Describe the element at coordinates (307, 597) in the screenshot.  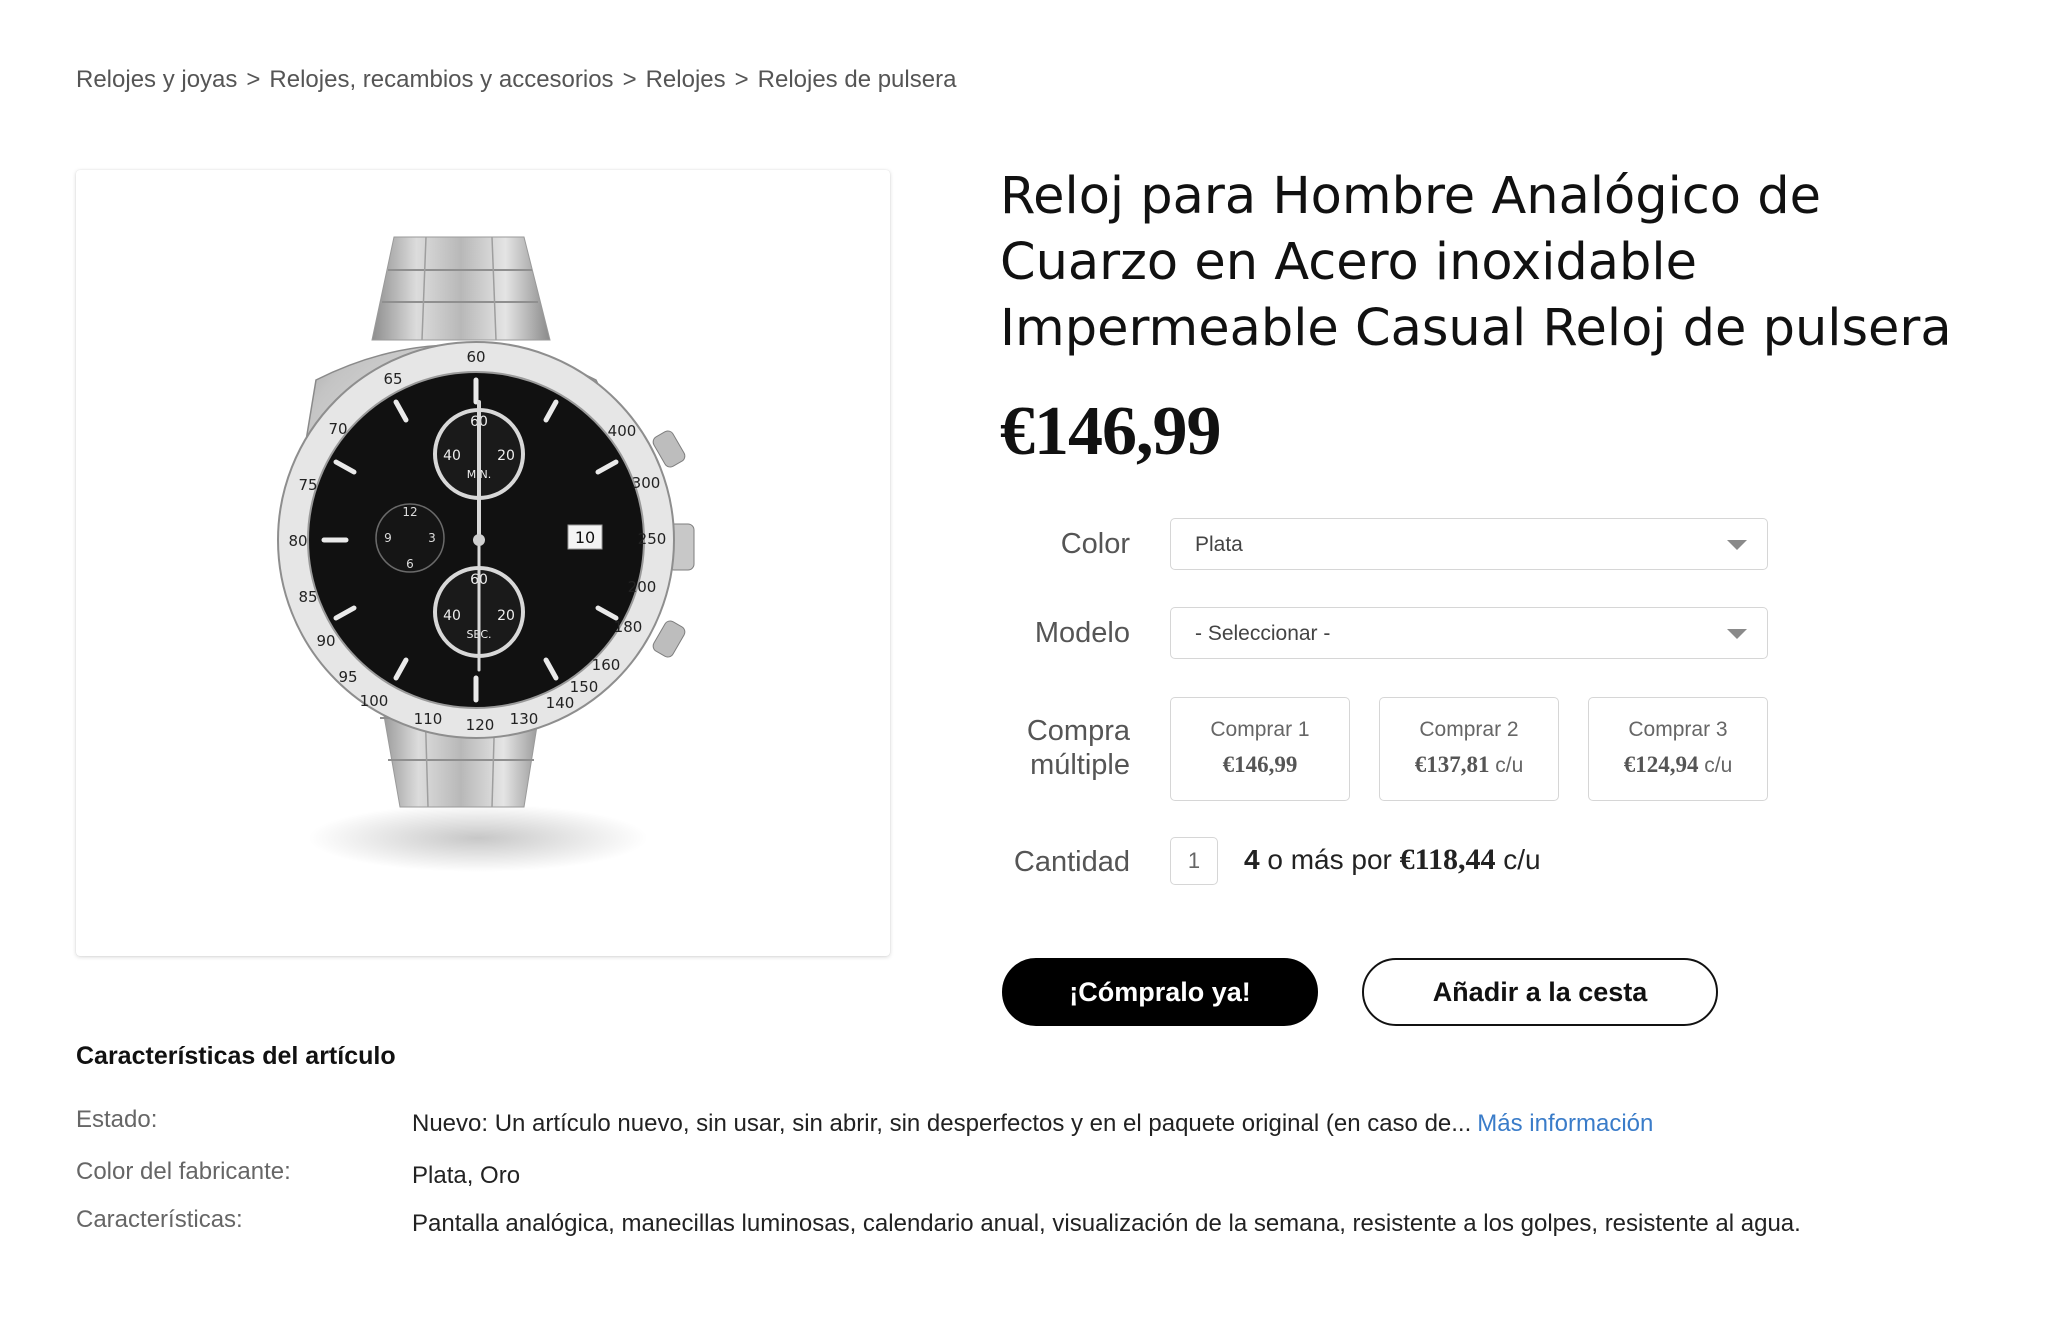
I see `svg-text: 85` at that location.